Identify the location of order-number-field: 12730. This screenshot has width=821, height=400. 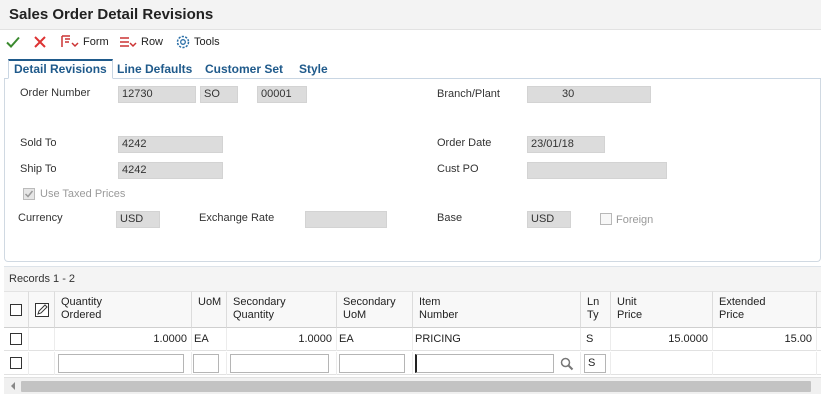
(157, 94).